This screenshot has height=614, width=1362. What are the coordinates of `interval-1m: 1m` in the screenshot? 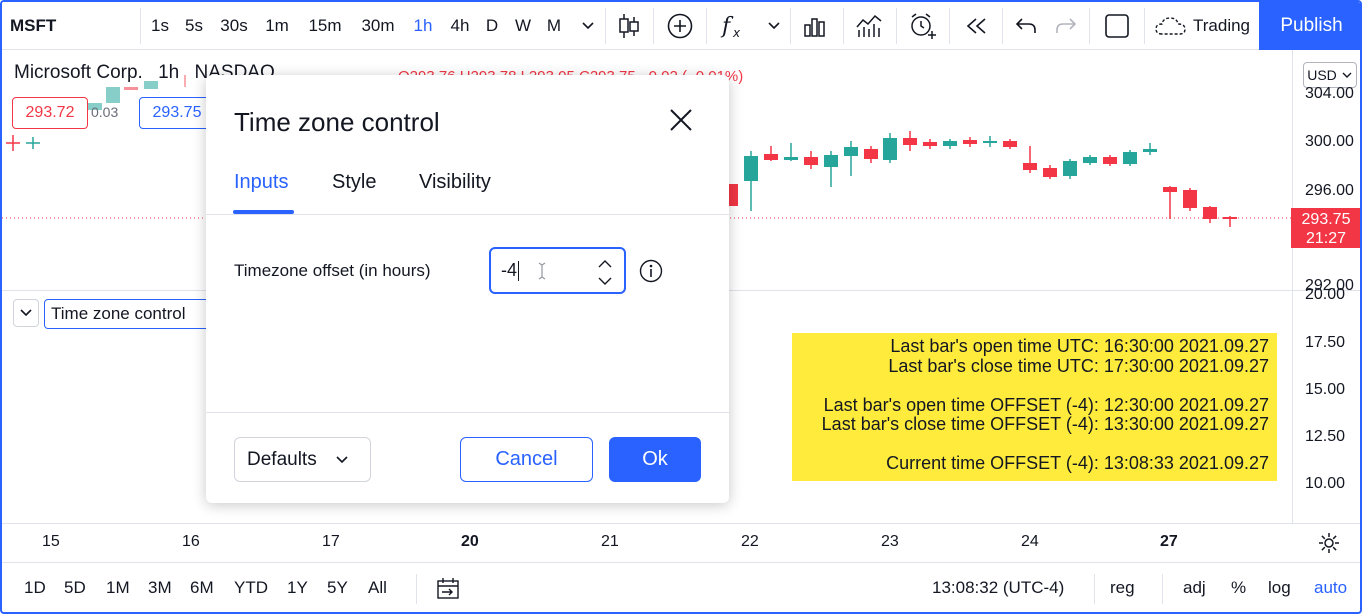 It's located at (277, 26).